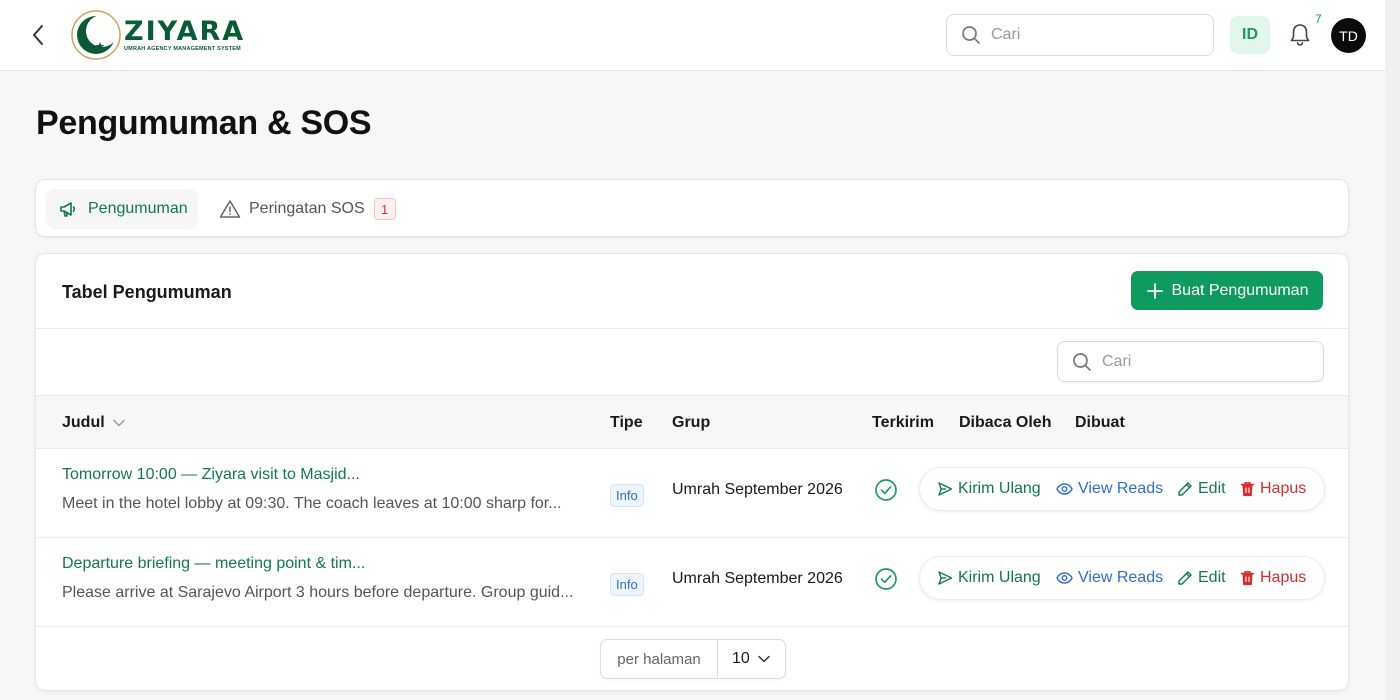  I want to click on pagination: per halaman 10, so click(693, 659).